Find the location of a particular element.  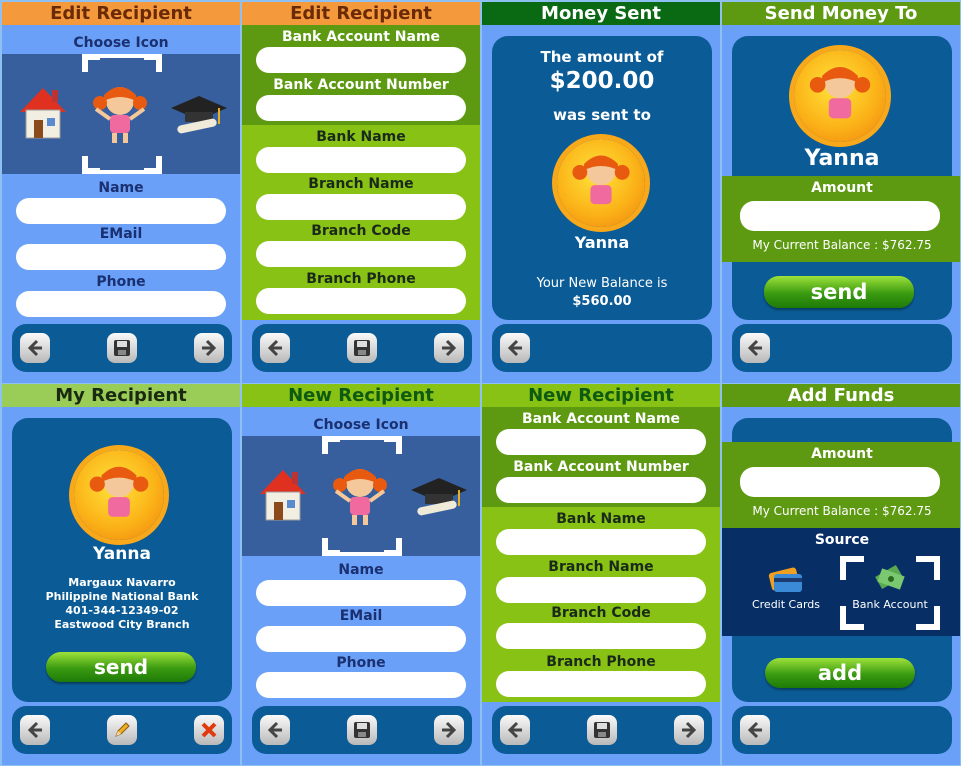

credit-cards-option: Credit Cards is located at coordinates (786, 589).